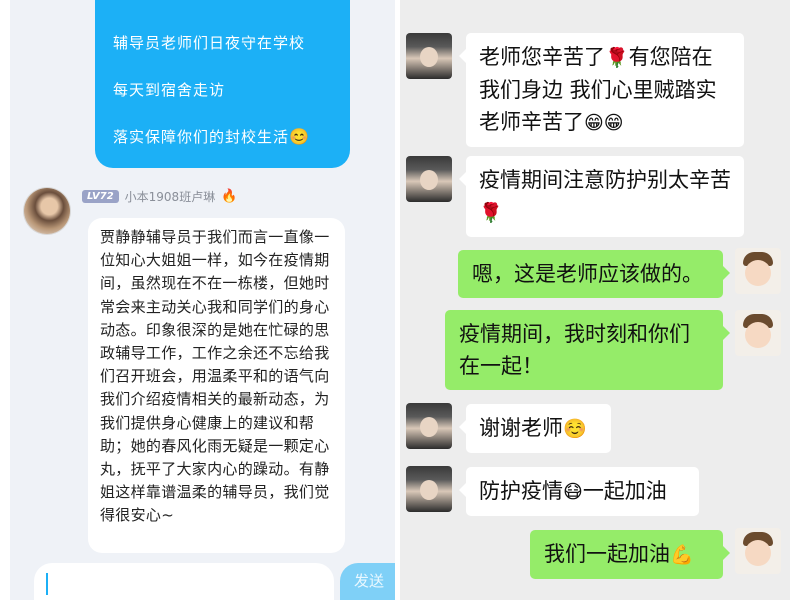 The width and height of the screenshot is (800, 600). What do you see at coordinates (630, 554) in the screenshot?
I see `message-bubble: 我们一起加油💪` at bounding box center [630, 554].